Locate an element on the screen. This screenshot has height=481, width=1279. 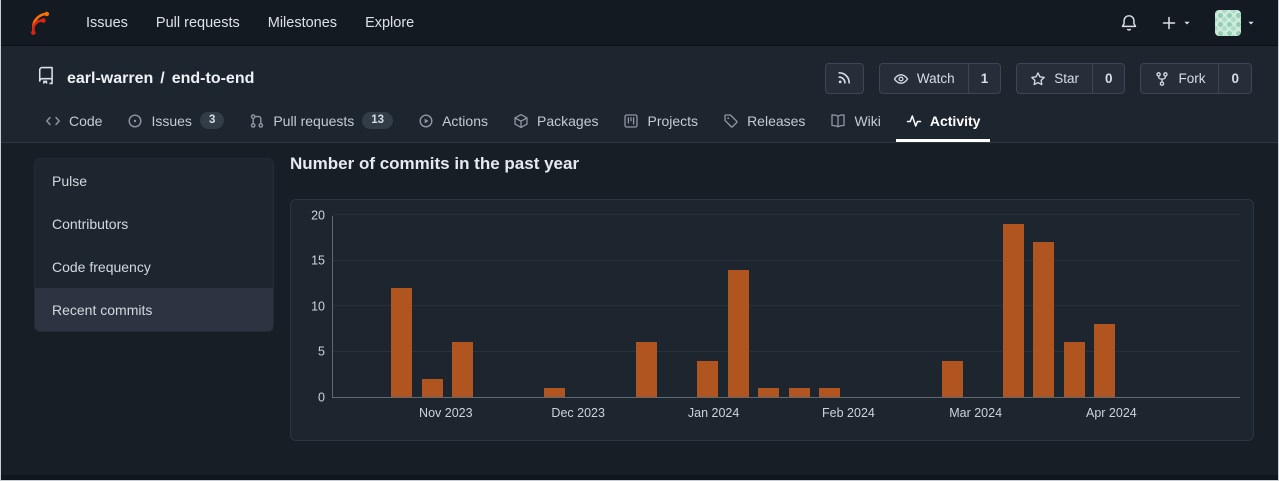
notifications-button is located at coordinates (1129, 23).